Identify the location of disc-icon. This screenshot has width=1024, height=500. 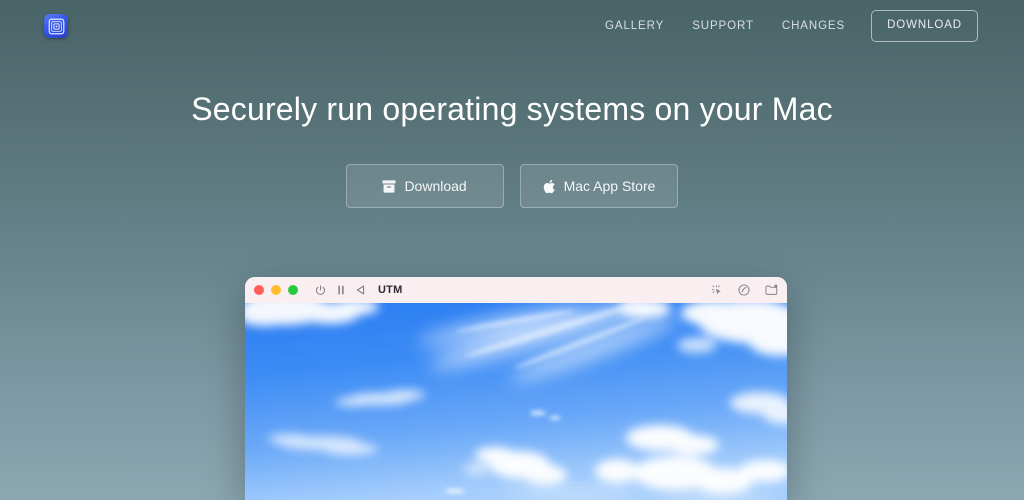
(744, 290).